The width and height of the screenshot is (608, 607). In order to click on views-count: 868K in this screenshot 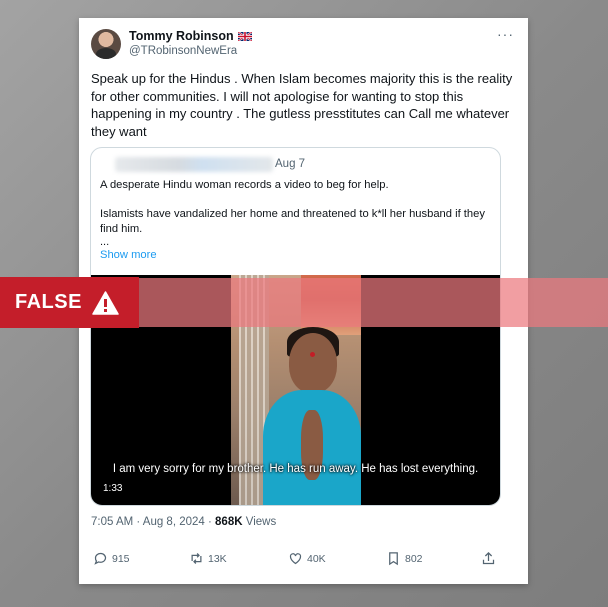, I will do `click(229, 522)`.